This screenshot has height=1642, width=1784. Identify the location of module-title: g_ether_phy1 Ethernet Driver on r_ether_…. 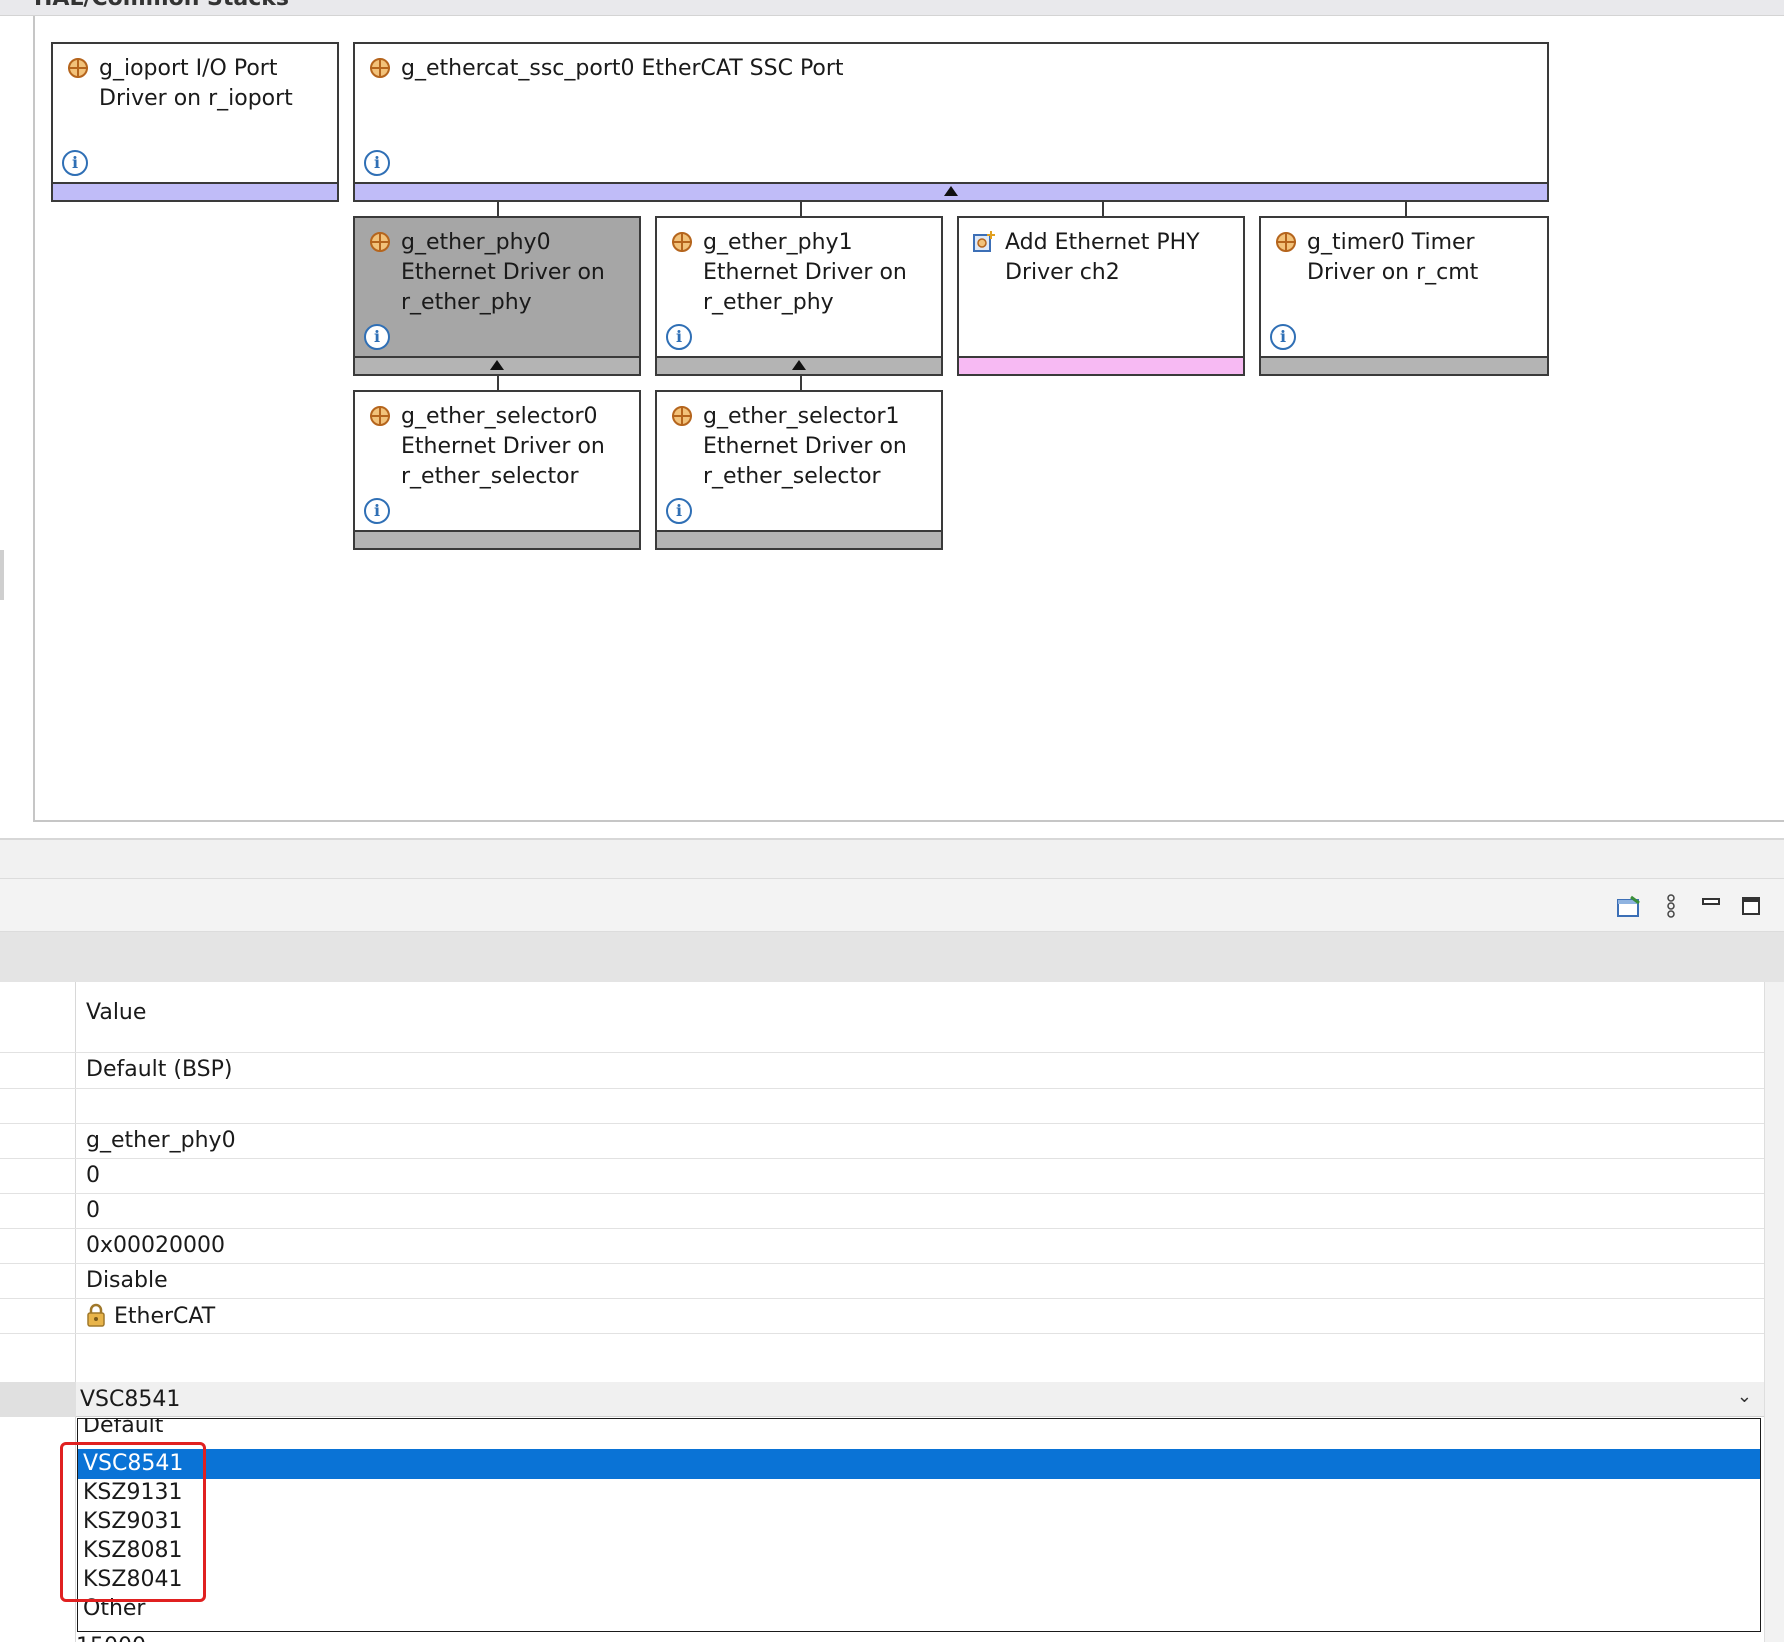
(805, 272).